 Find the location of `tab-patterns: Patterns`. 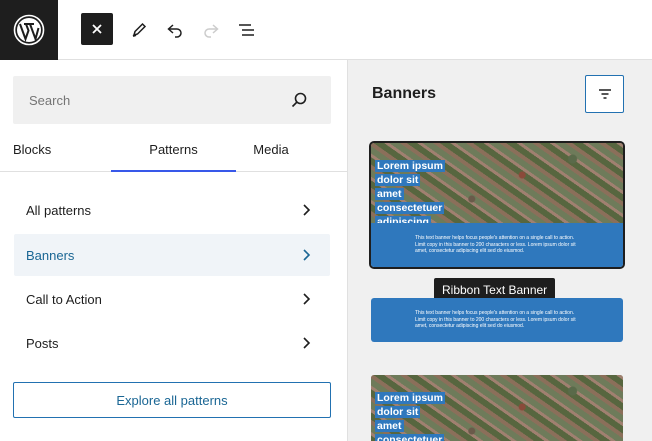

tab-patterns: Patterns is located at coordinates (173, 150).